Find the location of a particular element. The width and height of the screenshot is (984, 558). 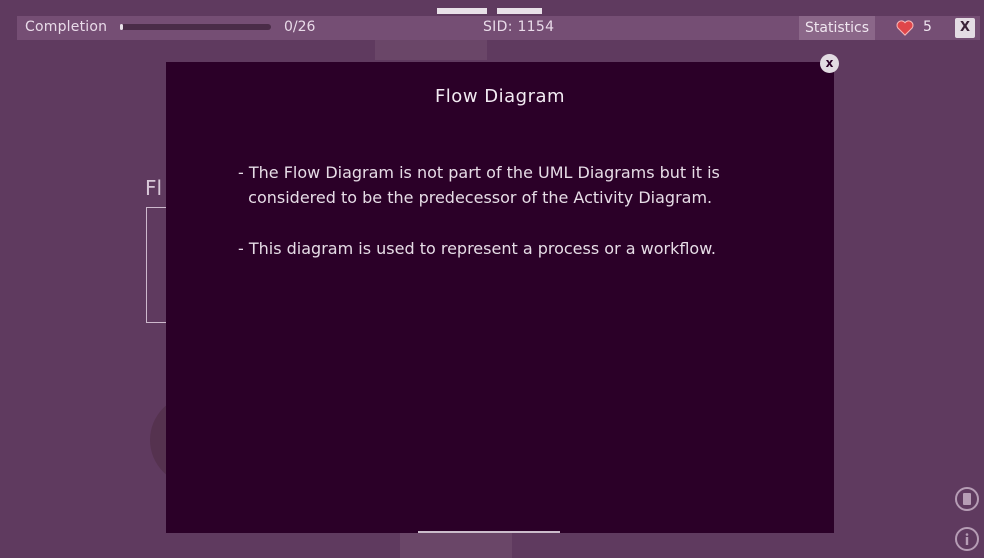

top-status-bar: Completion 0/26 SID: 1154 Statistics 5 X is located at coordinates (498, 24).